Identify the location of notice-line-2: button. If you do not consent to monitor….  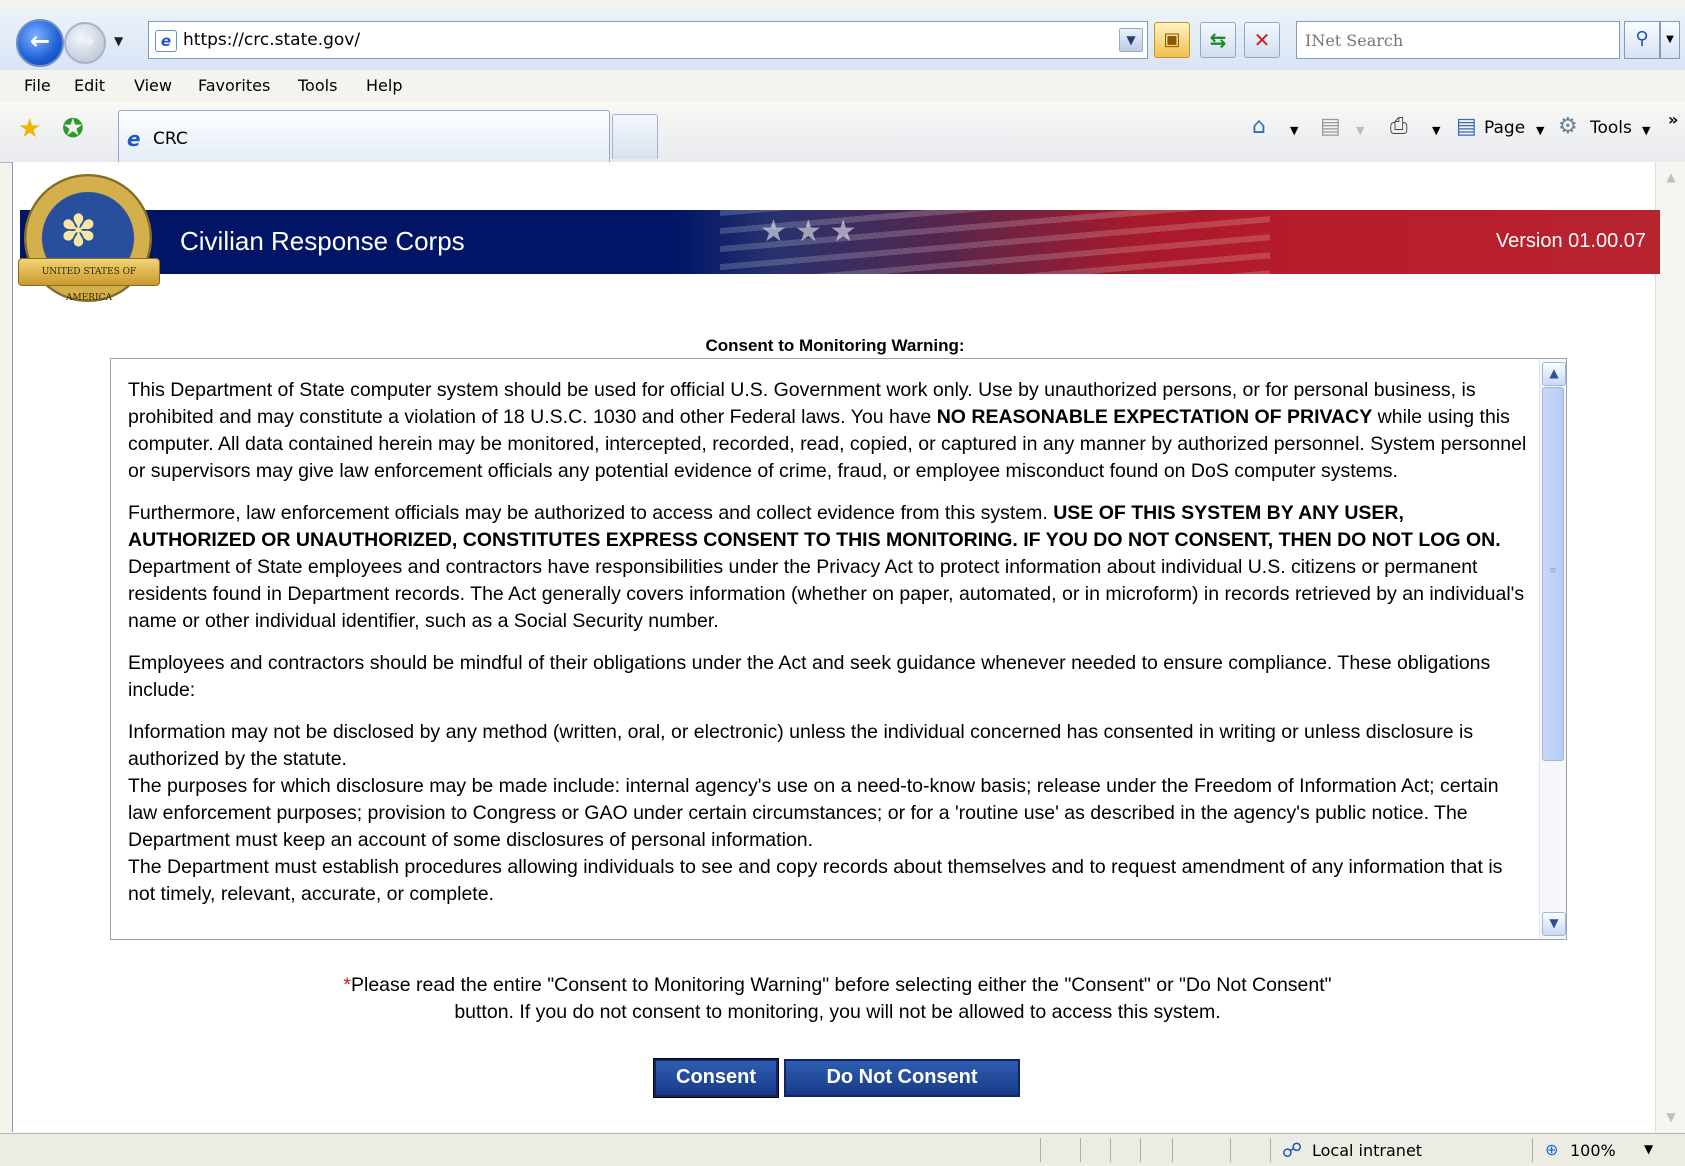
(837, 1012).